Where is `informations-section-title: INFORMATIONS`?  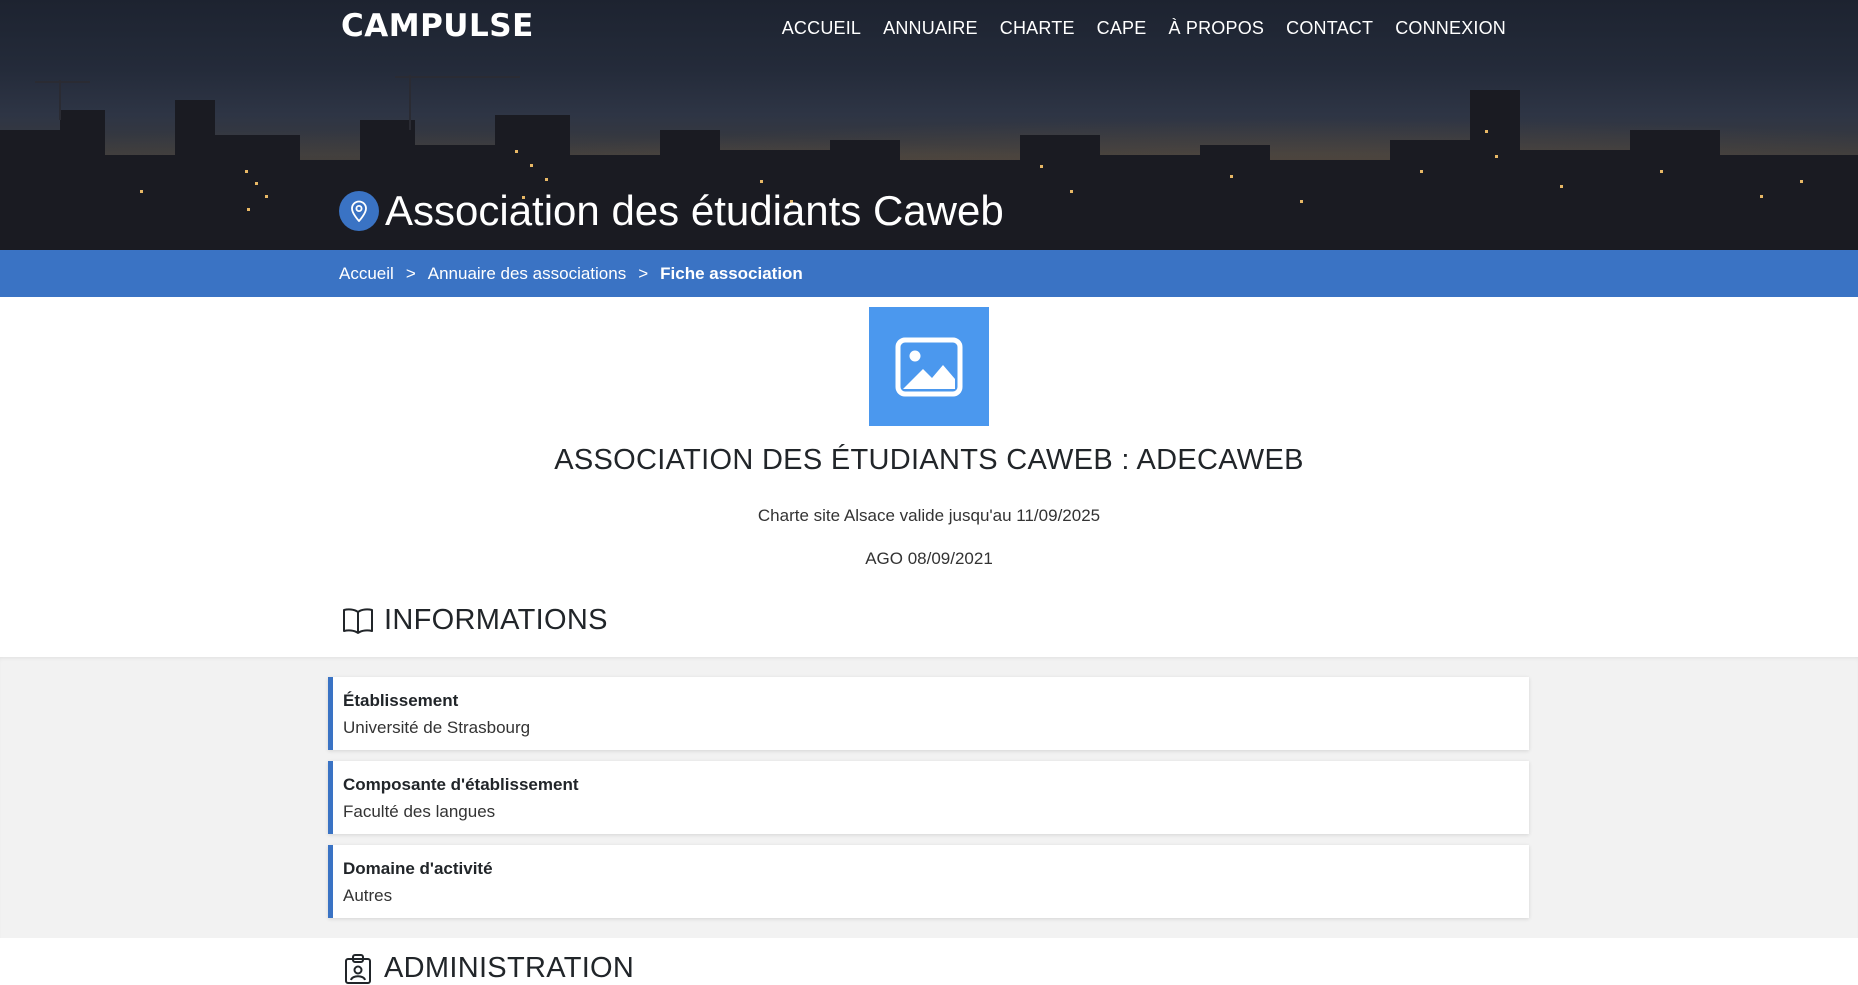 informations-section-title: INFORMATIONS is located at coordinates (475, 620).